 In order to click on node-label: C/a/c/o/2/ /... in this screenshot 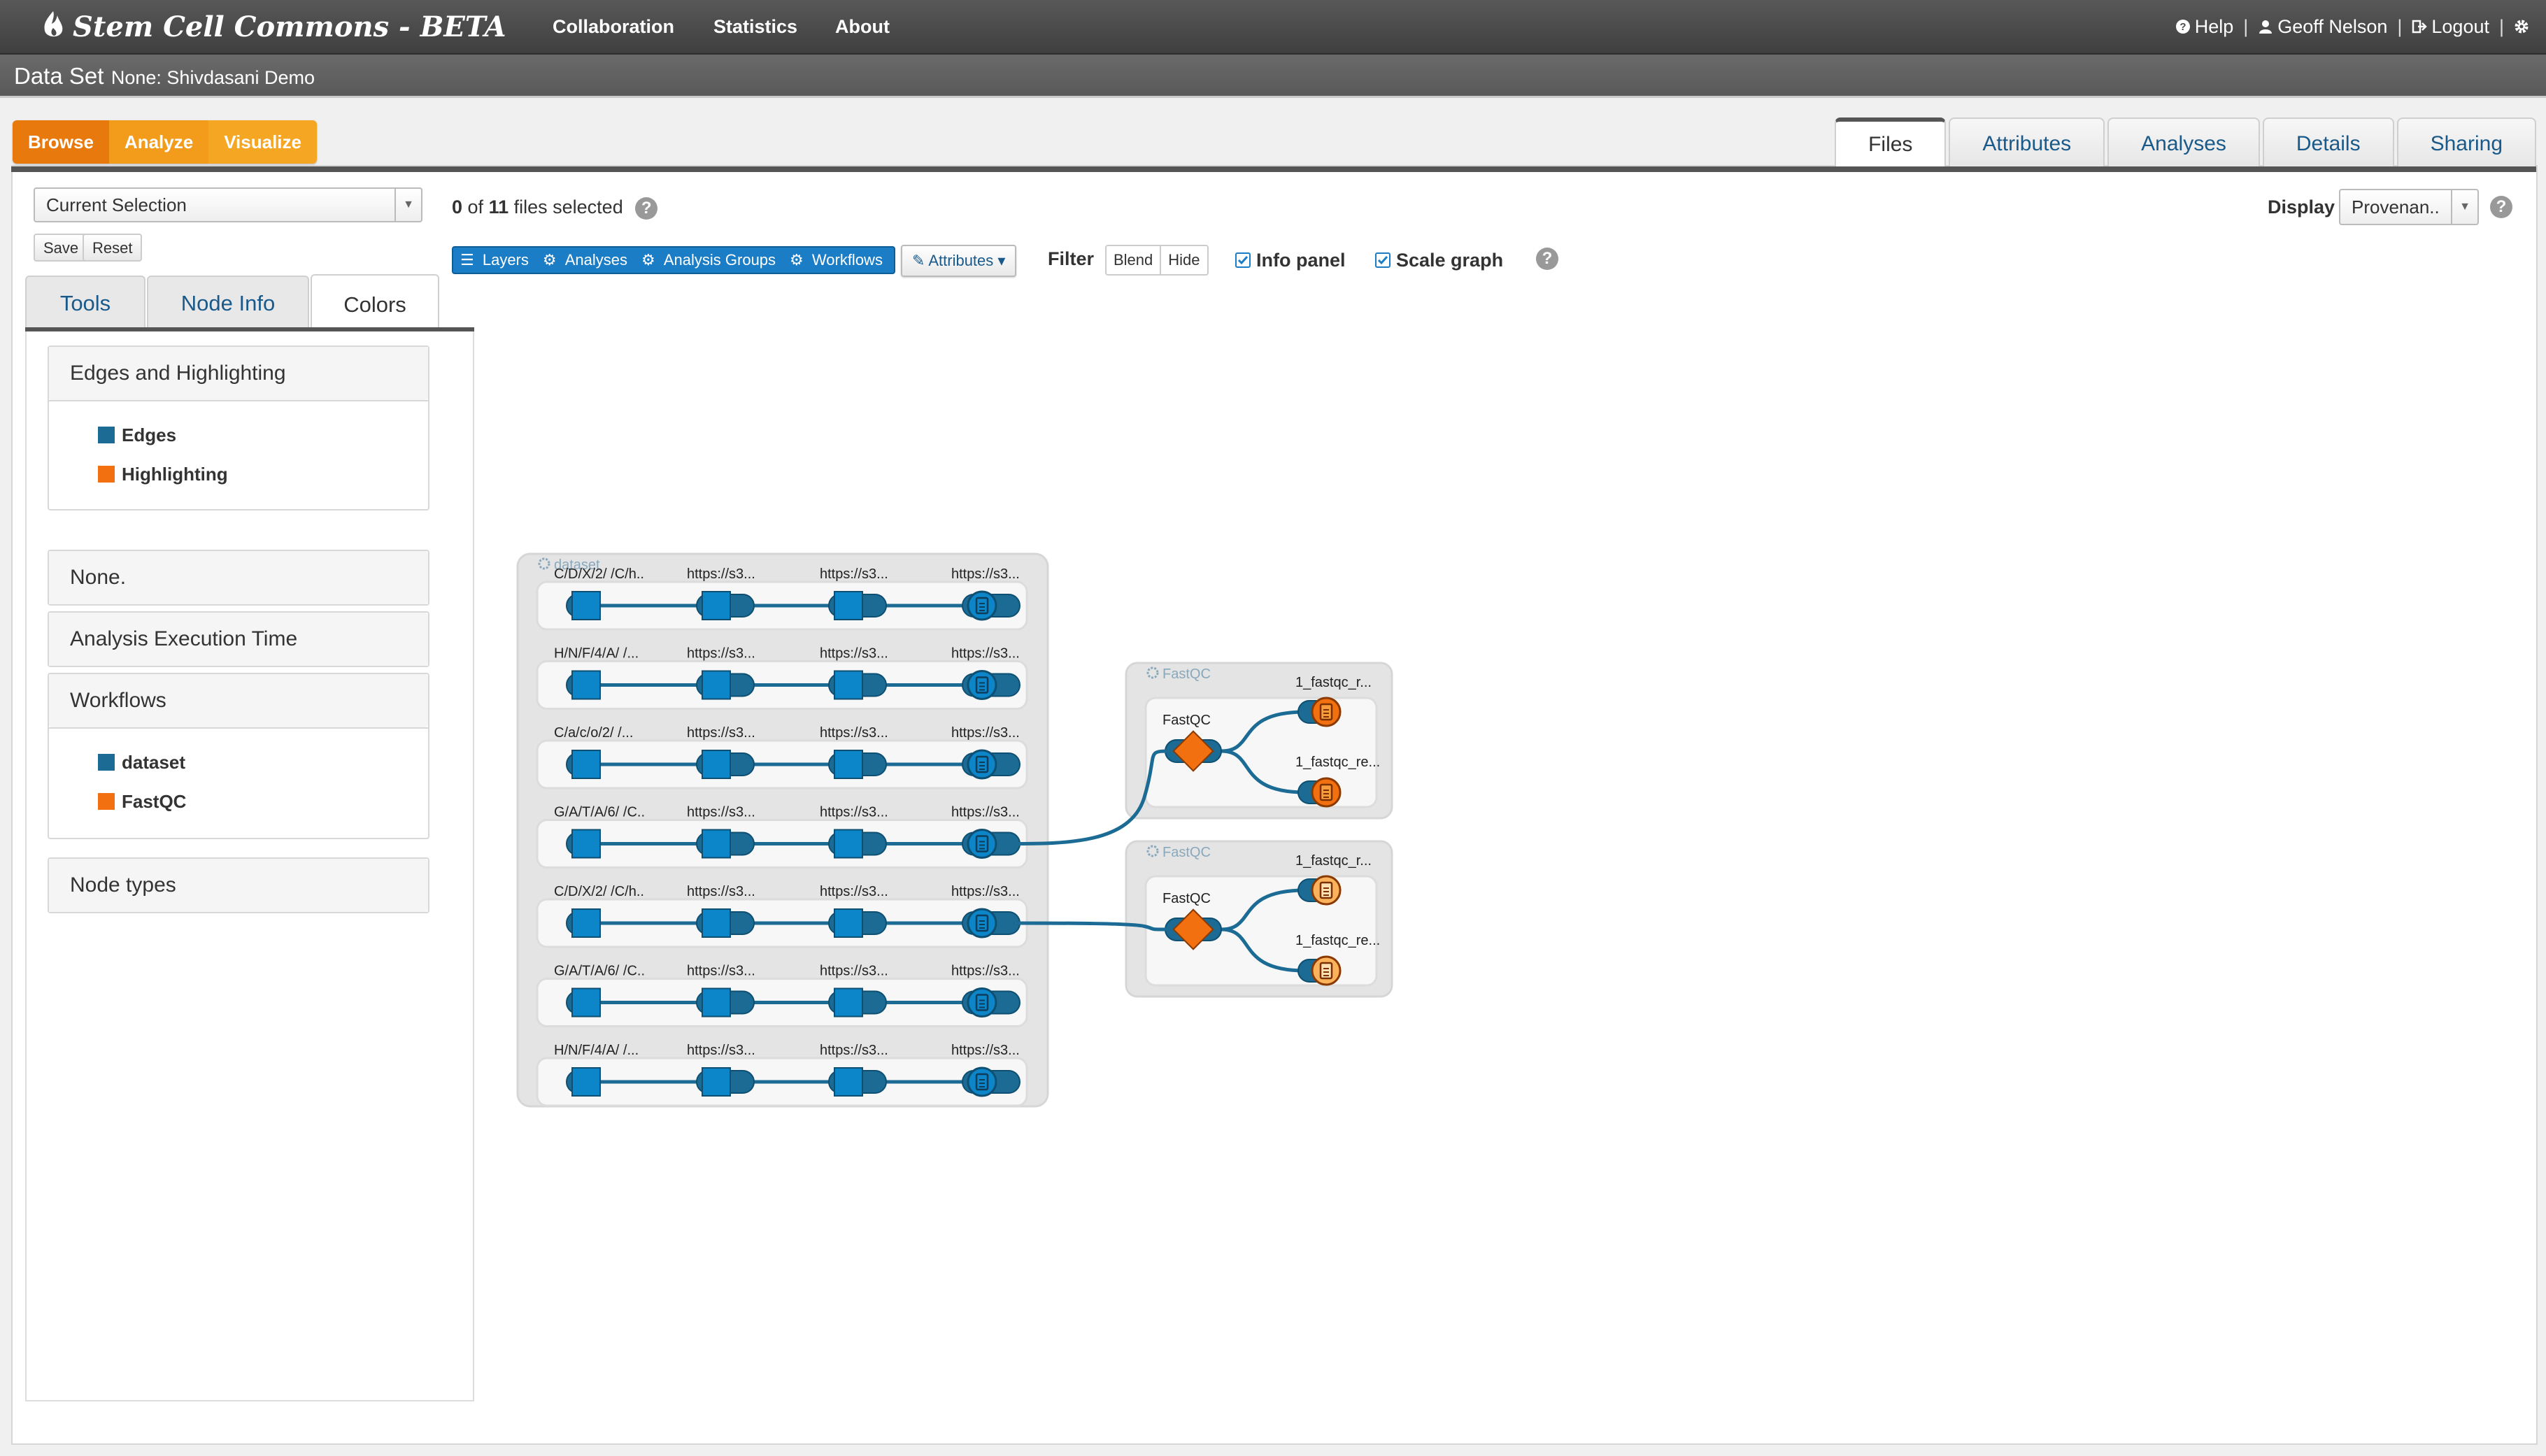, I will do `click(593, 733)`.